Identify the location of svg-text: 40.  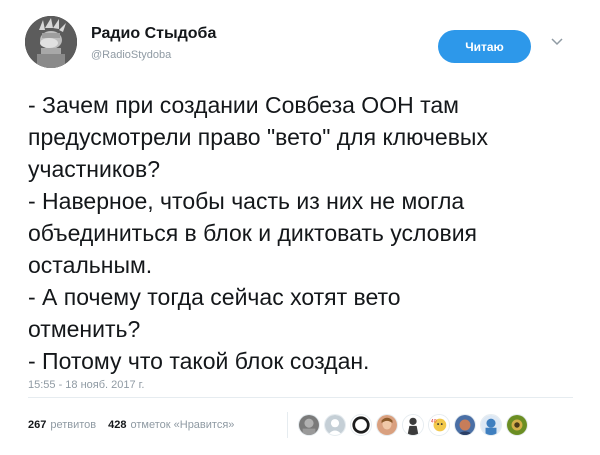
(434, 421).